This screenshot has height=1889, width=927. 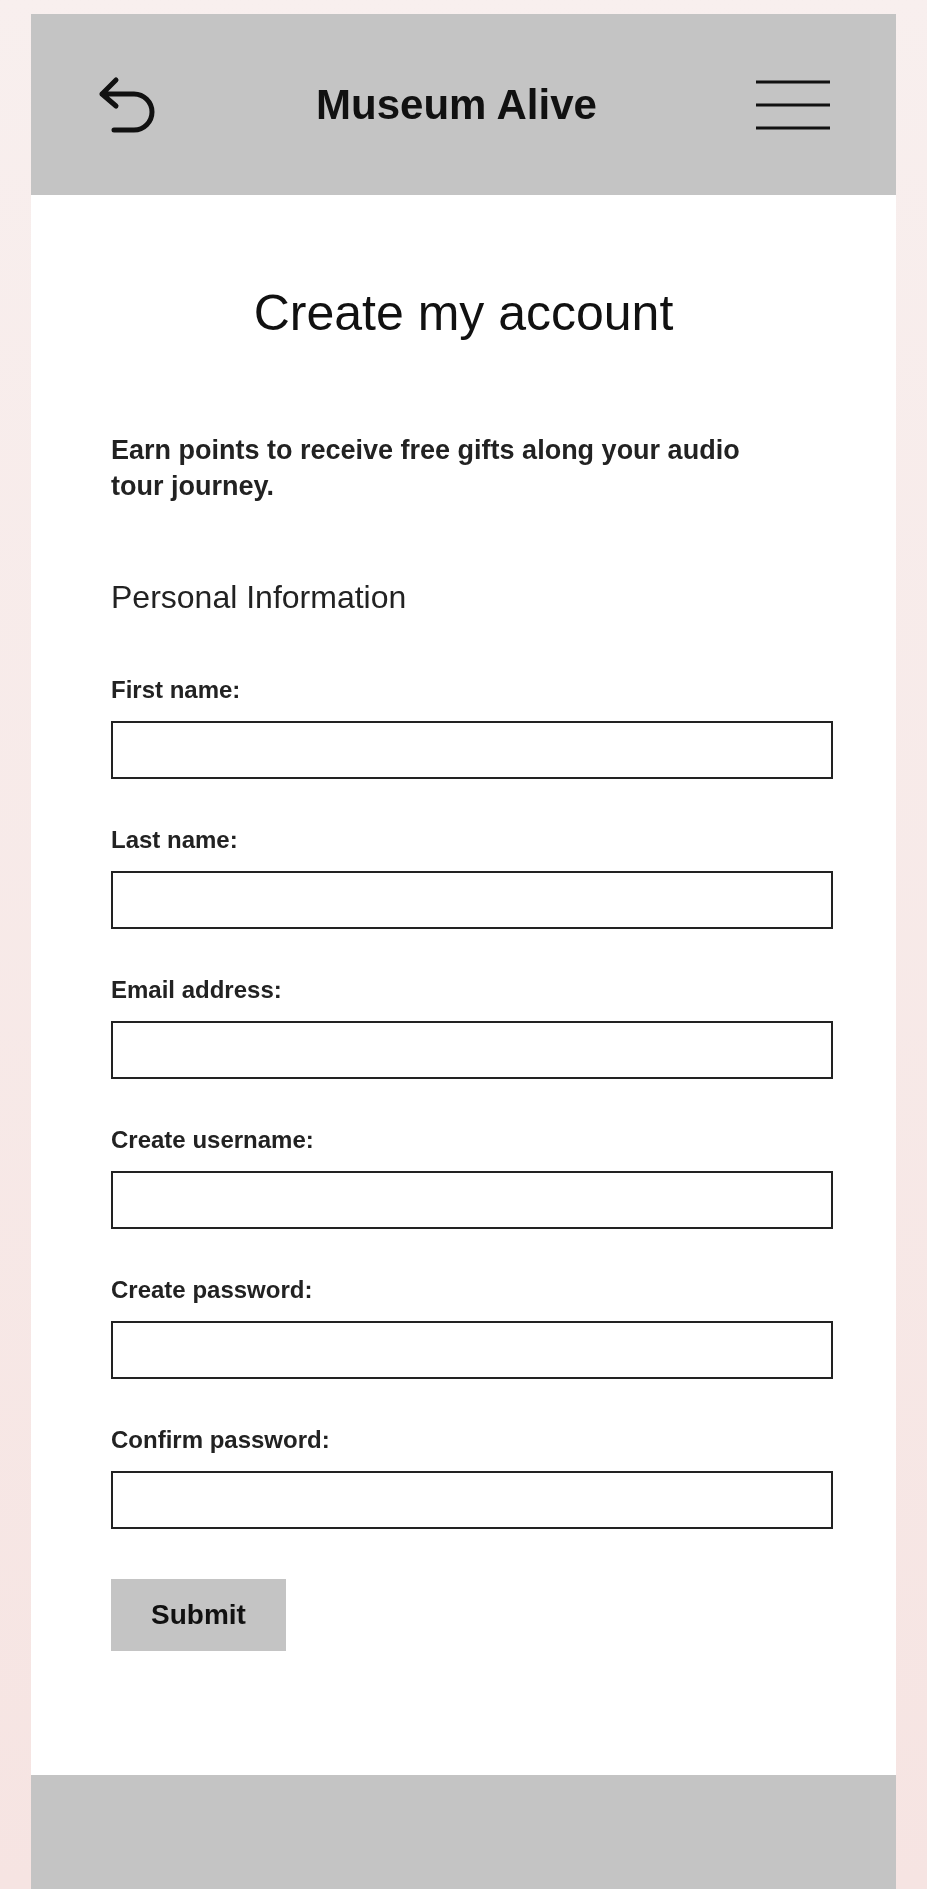 I want to click on menu-icon, so click(x=793, y=104).